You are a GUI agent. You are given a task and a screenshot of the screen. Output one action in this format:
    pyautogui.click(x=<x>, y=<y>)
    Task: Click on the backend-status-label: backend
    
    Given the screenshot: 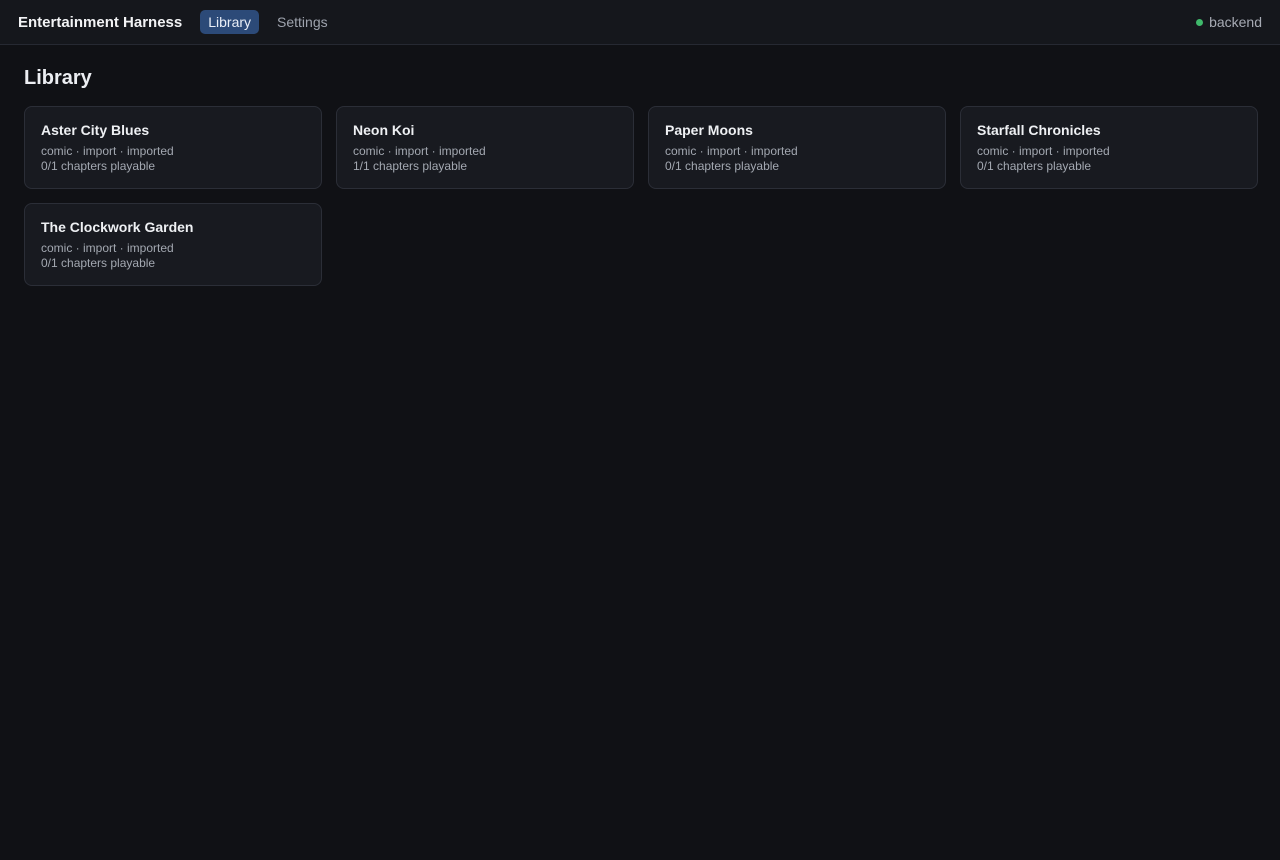 What is the action you would take?
    pyautogui.click(x=1235, y=22)
    